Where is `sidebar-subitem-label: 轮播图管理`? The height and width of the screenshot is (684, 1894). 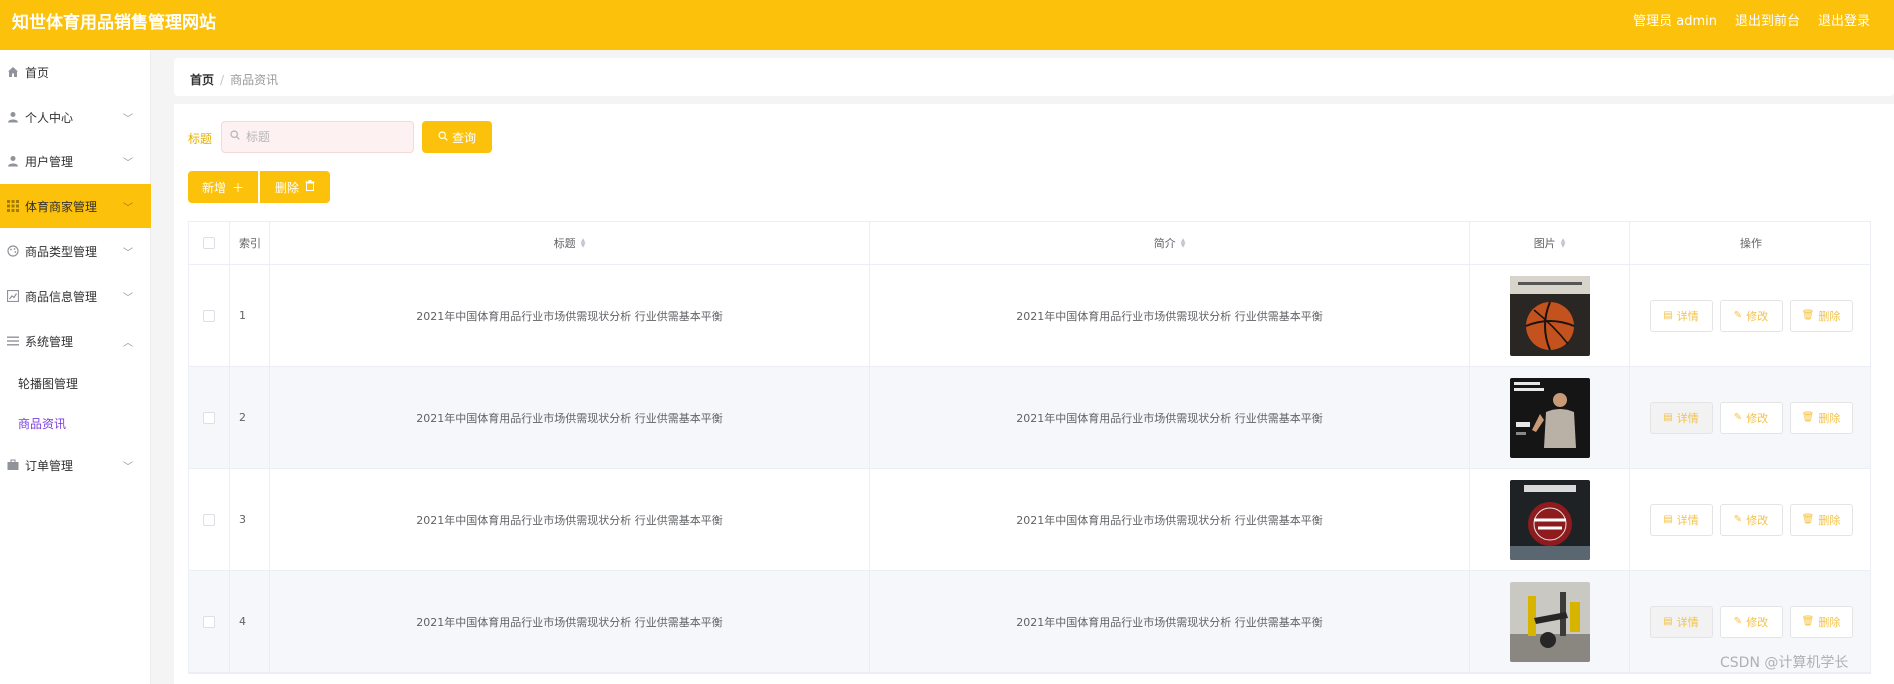
sidebar-subitem-label: 轮播图管理 is located at coordinates (48, 383).